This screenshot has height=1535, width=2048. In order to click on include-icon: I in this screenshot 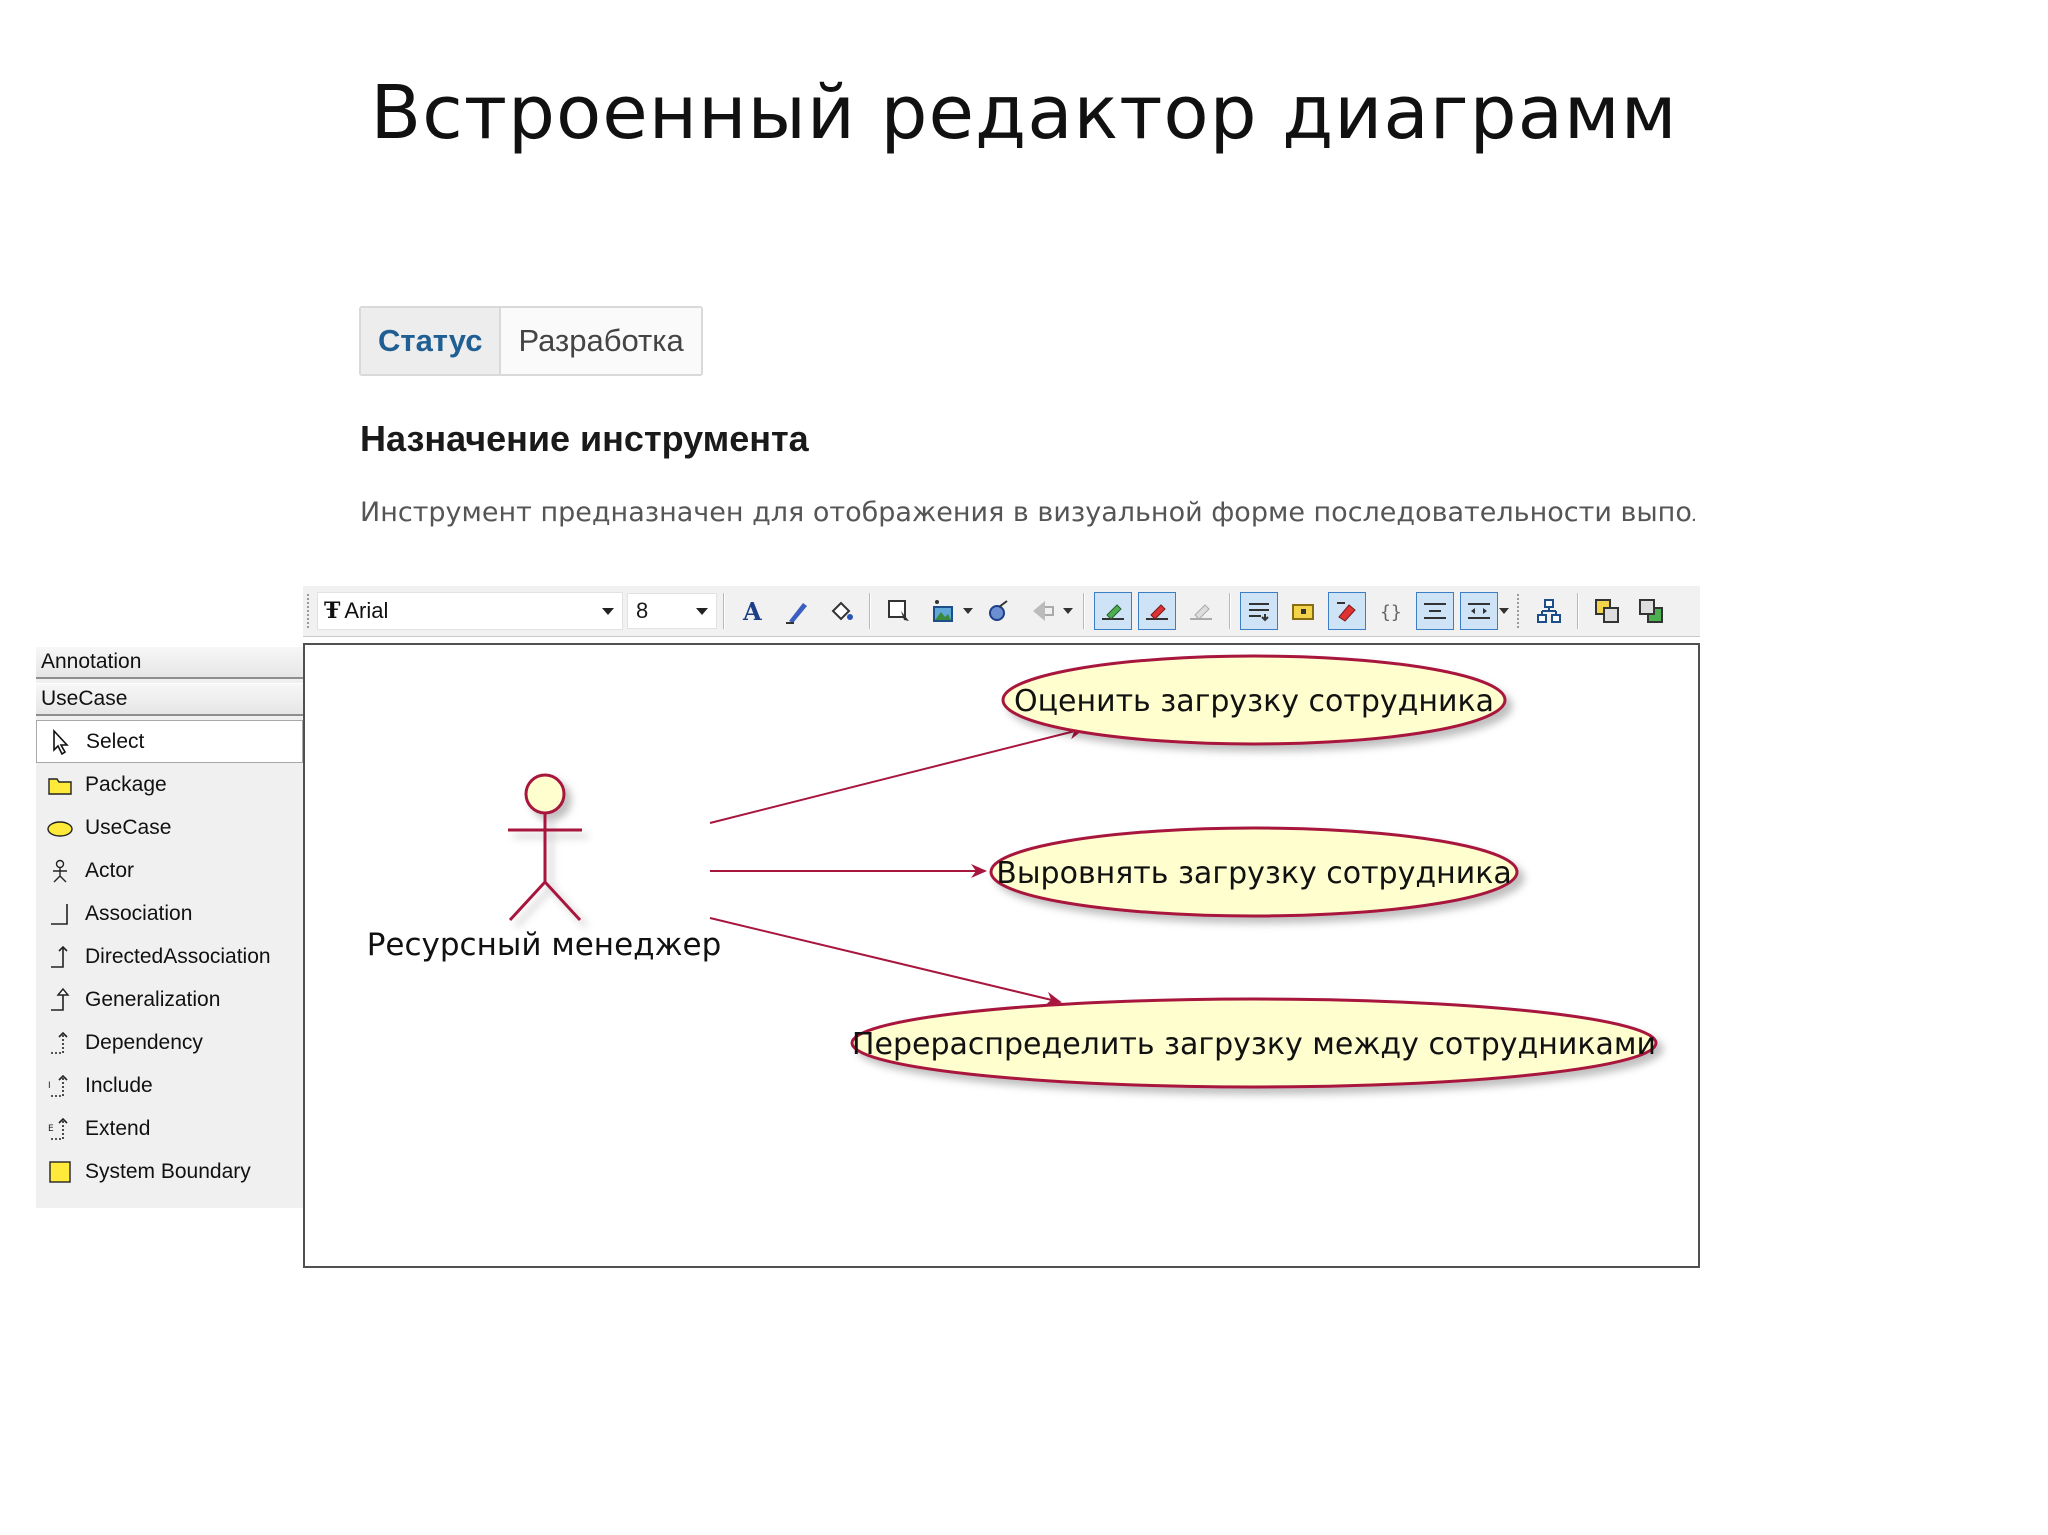, I will do `click(60, 1086)`.